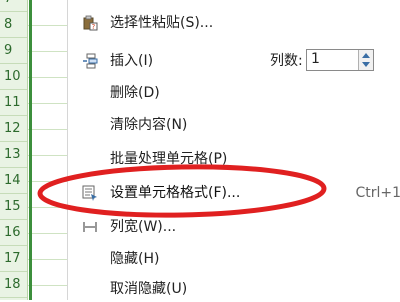 Image resolution: width=400 pixels, height=302 pixels. I want to click on row-header: 13, so click(13, 155).